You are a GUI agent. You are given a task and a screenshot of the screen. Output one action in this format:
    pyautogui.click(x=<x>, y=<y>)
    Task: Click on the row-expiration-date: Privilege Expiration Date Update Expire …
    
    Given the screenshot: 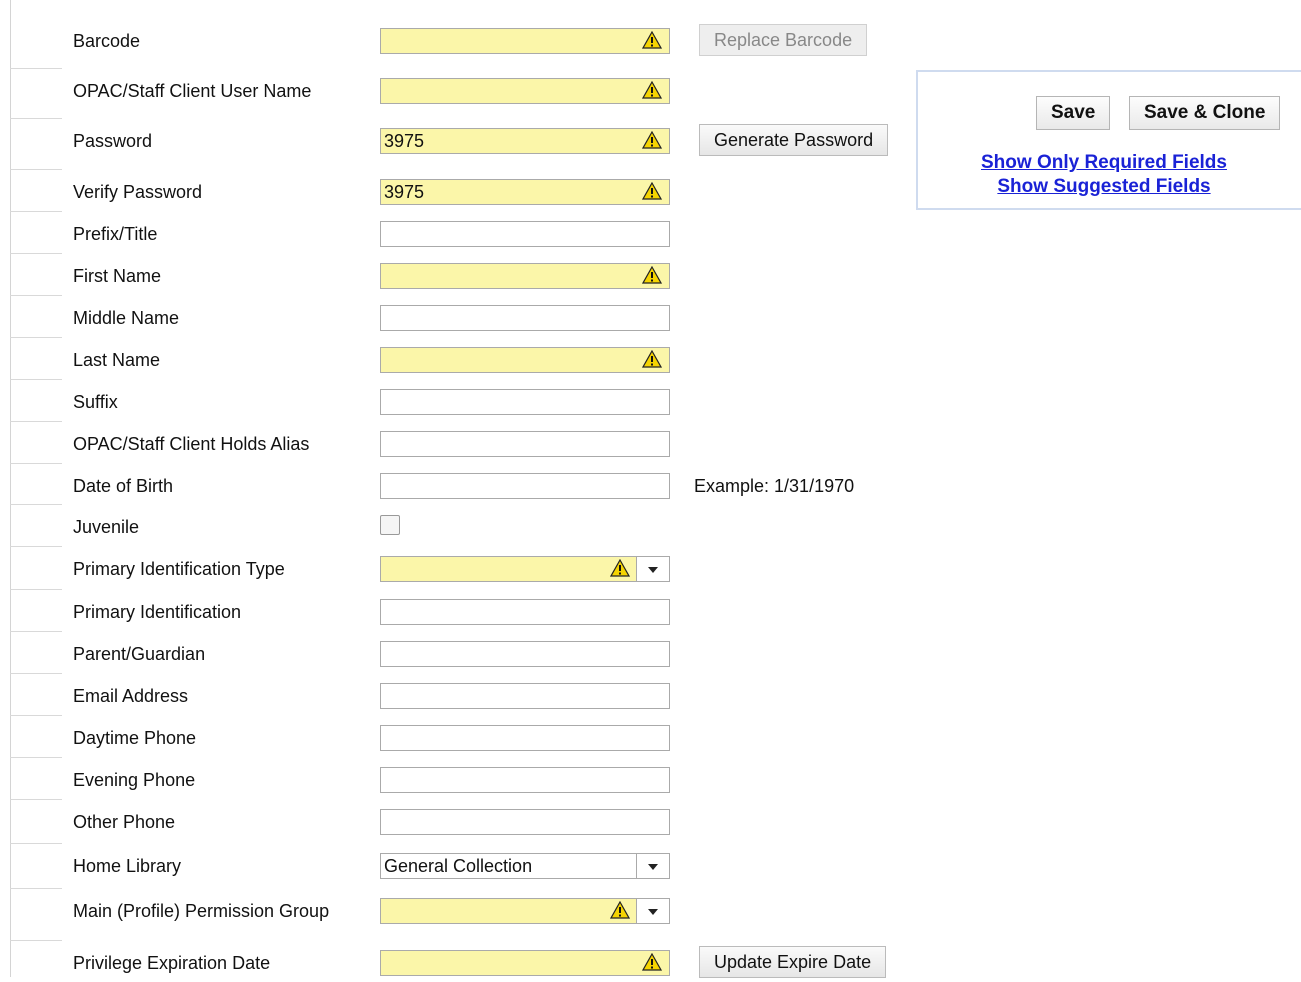 What is the action you would take?
    pyautogui.click(x=452, y=961)
    